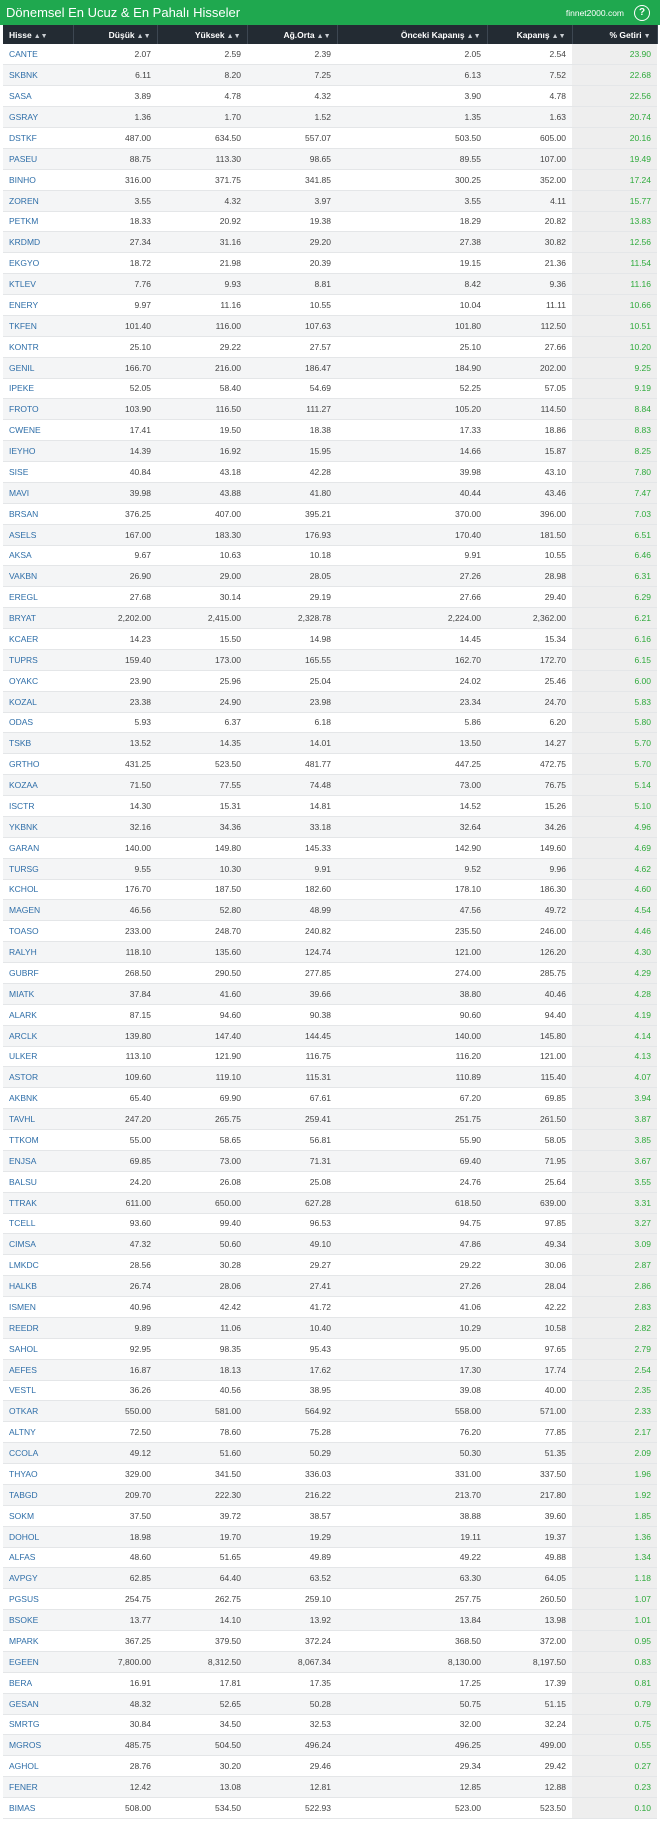  What do you see at coordinates (38, 1265) in the screenshot?
I see `symbol-link: LMKDC` at bounding box center [38, 1265].